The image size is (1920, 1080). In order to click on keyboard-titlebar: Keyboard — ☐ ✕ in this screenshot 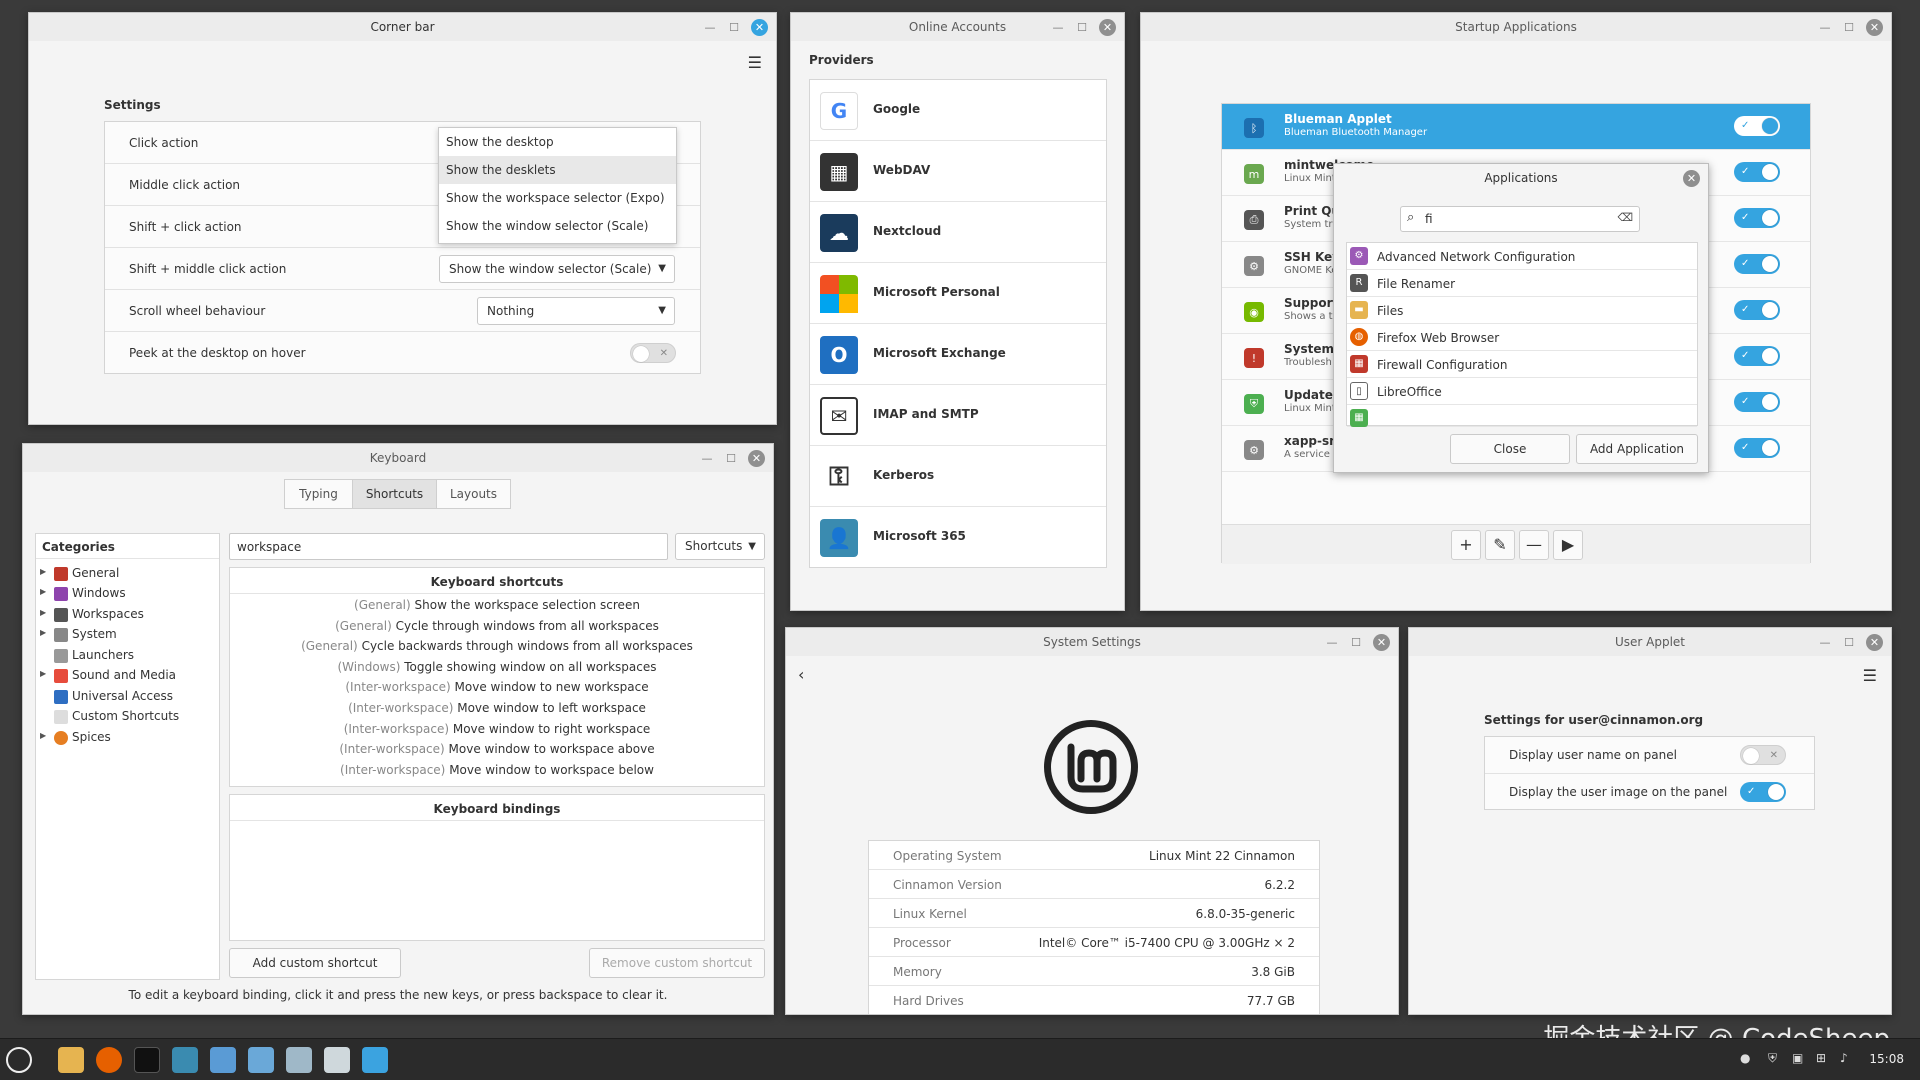, I will do `click(398, 458)`.